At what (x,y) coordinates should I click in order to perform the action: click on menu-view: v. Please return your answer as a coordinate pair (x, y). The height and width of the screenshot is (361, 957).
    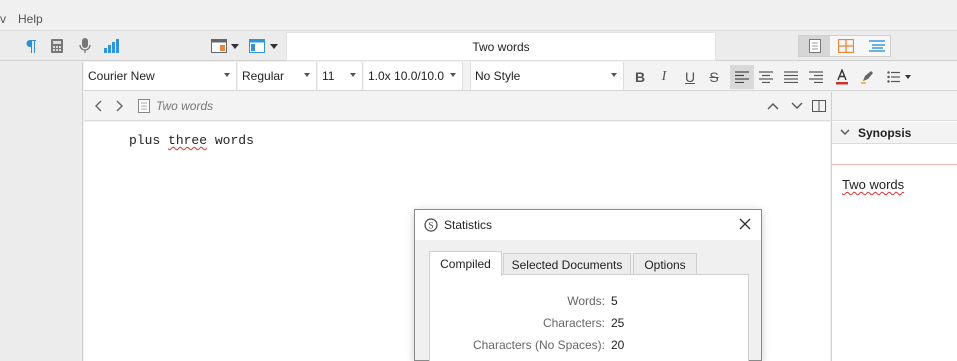
    Looking at the image, I should click on (6, 19).